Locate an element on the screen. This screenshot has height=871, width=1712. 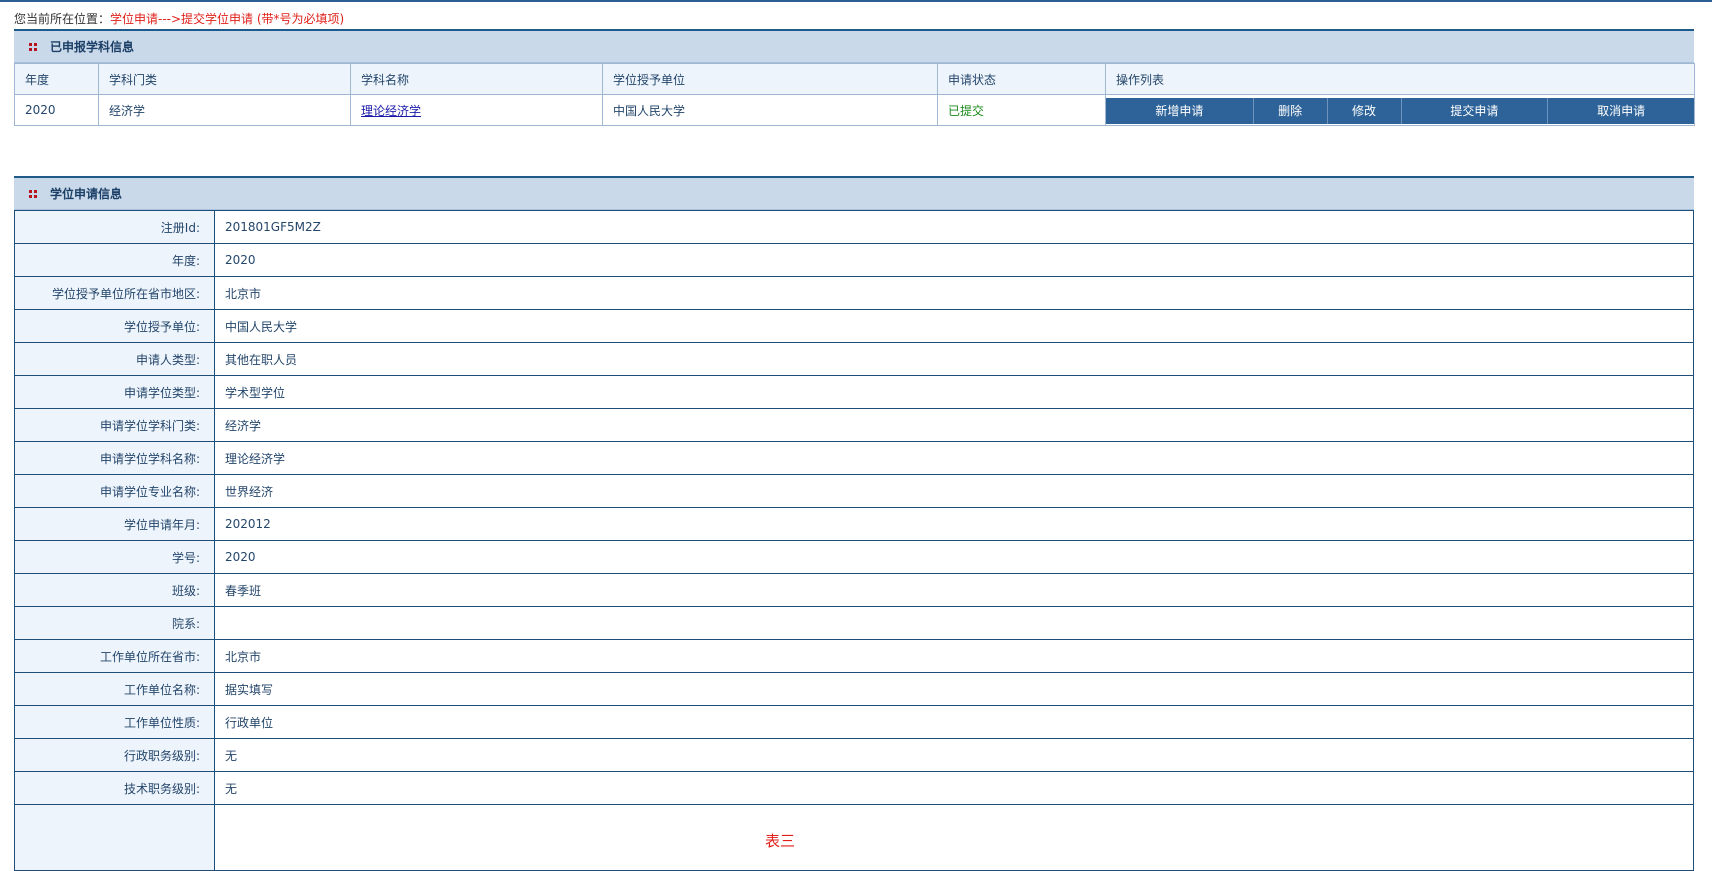
col-header-institution: 学位授予单位 is located at coordinates (770, 79).